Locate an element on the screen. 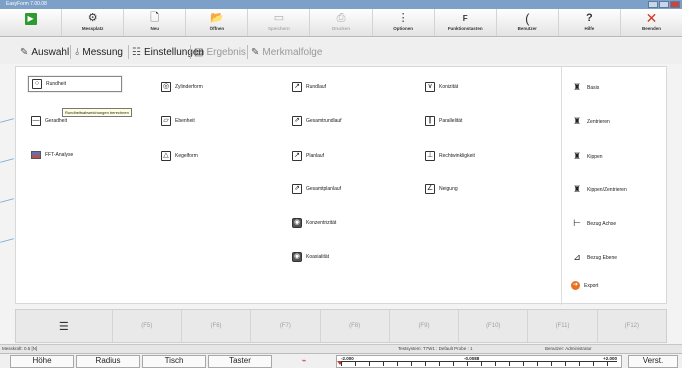 The width and height of the screenshot is (682, 368). radius-label: Radius is located at coordinates (108, 360).